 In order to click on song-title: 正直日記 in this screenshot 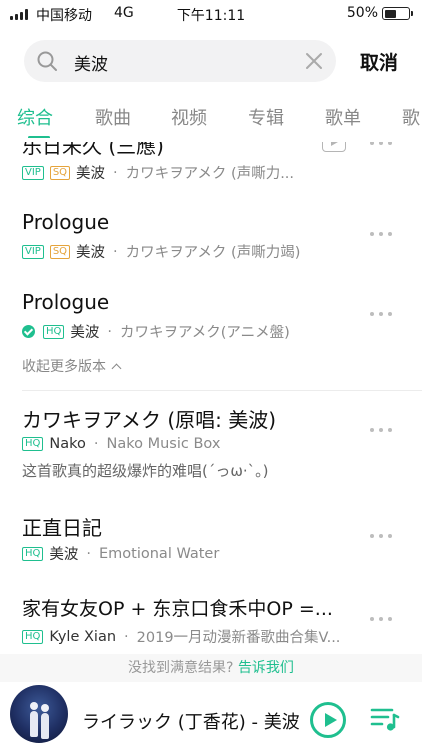, I will do `click(62, 528)`.